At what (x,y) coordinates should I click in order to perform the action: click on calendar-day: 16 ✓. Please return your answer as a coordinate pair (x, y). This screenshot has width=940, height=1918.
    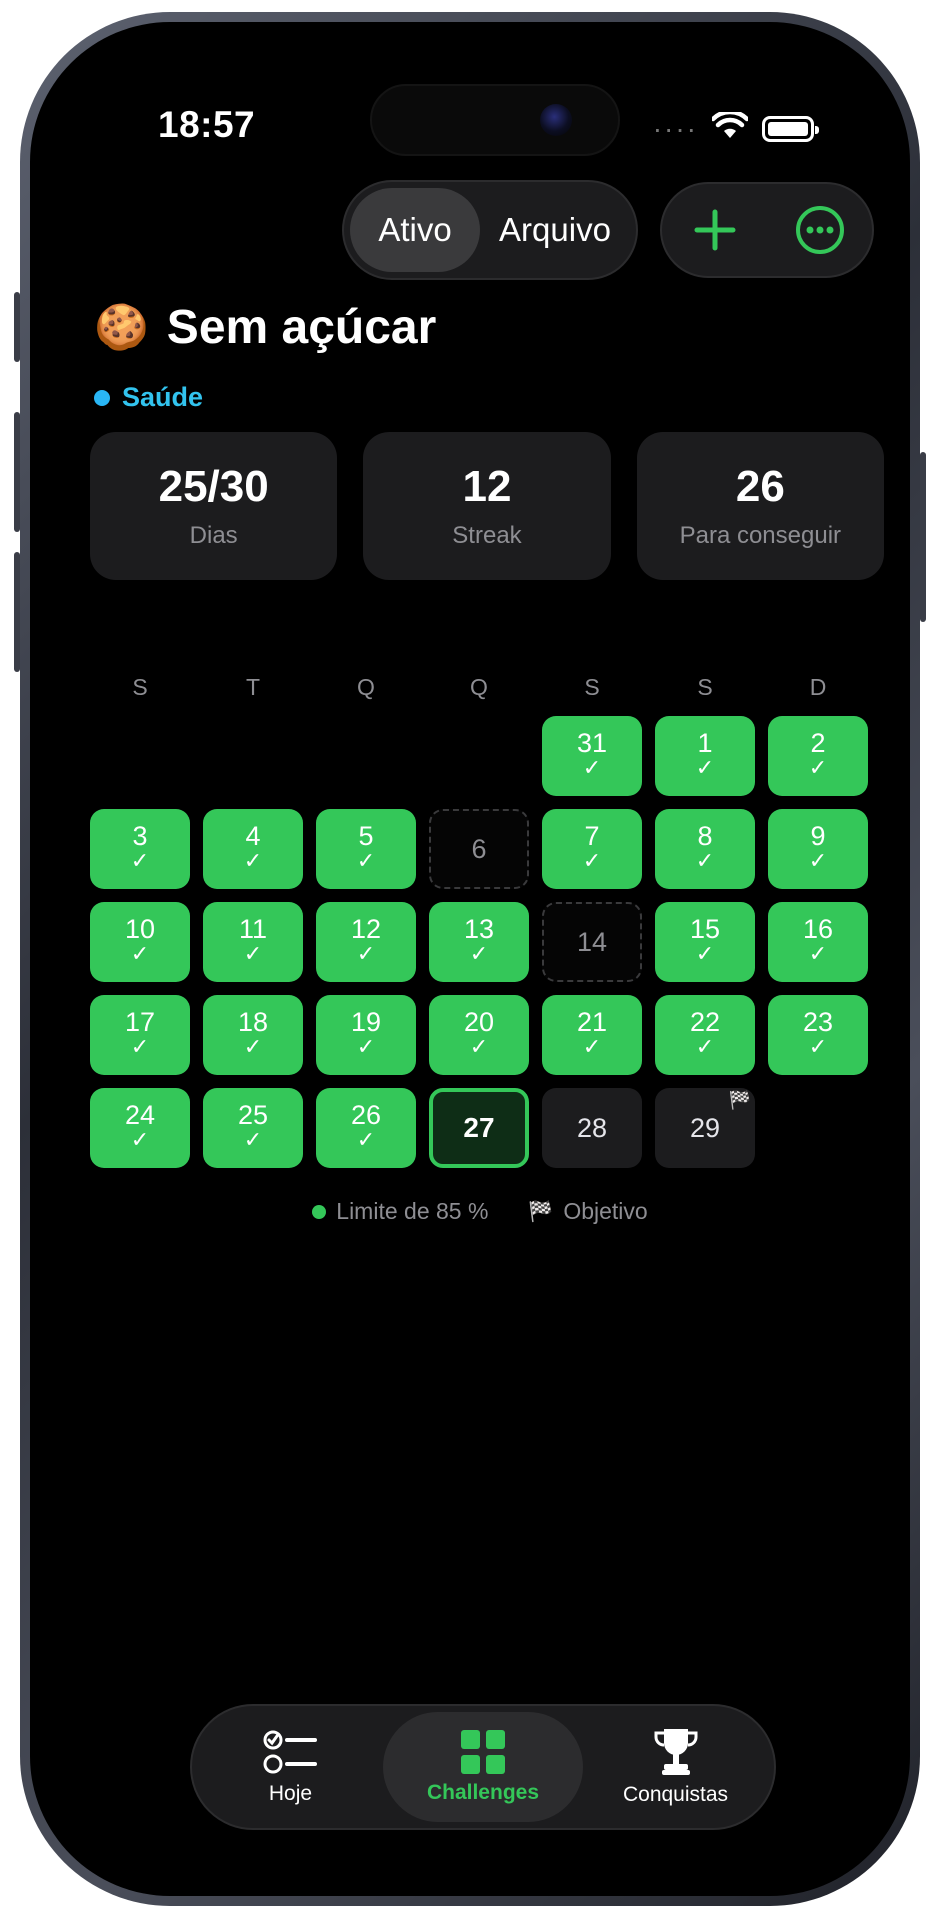
    Looking at the image, I should click on (818, 942).